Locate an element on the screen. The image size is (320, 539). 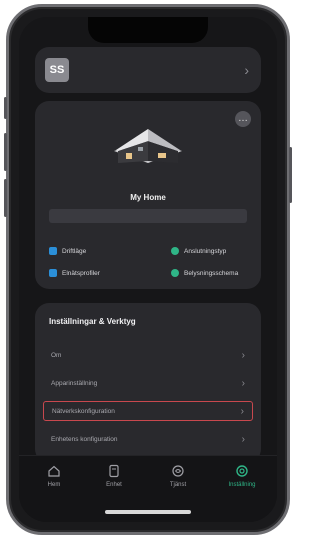
home-icon is located at coordinates (54, 471).